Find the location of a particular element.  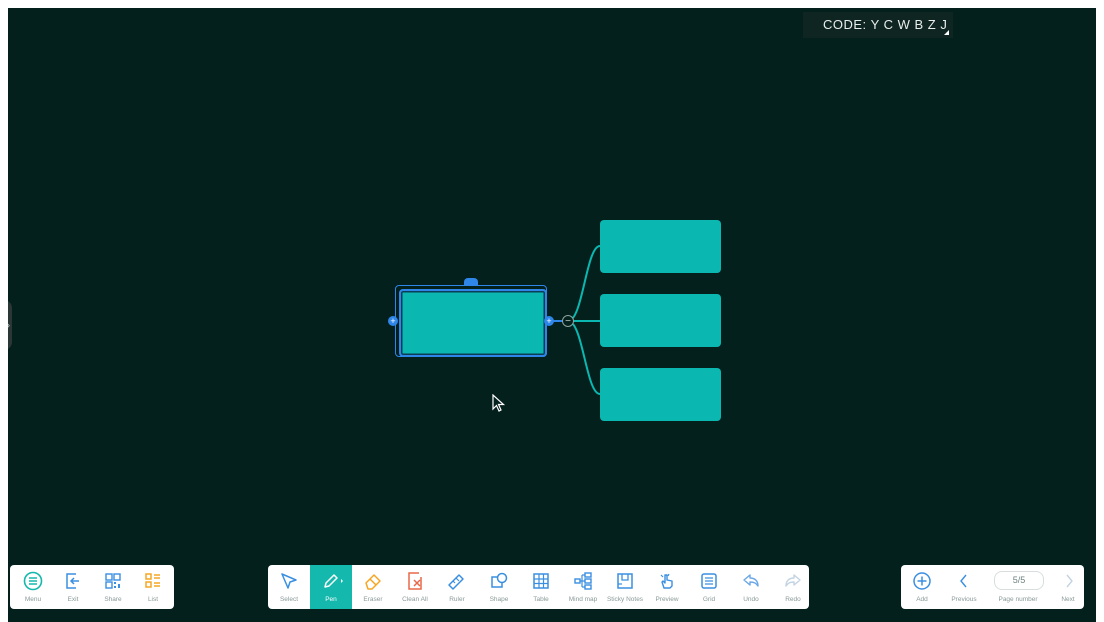

mind-map-label: Mind map is located at coordinates (583, 599).